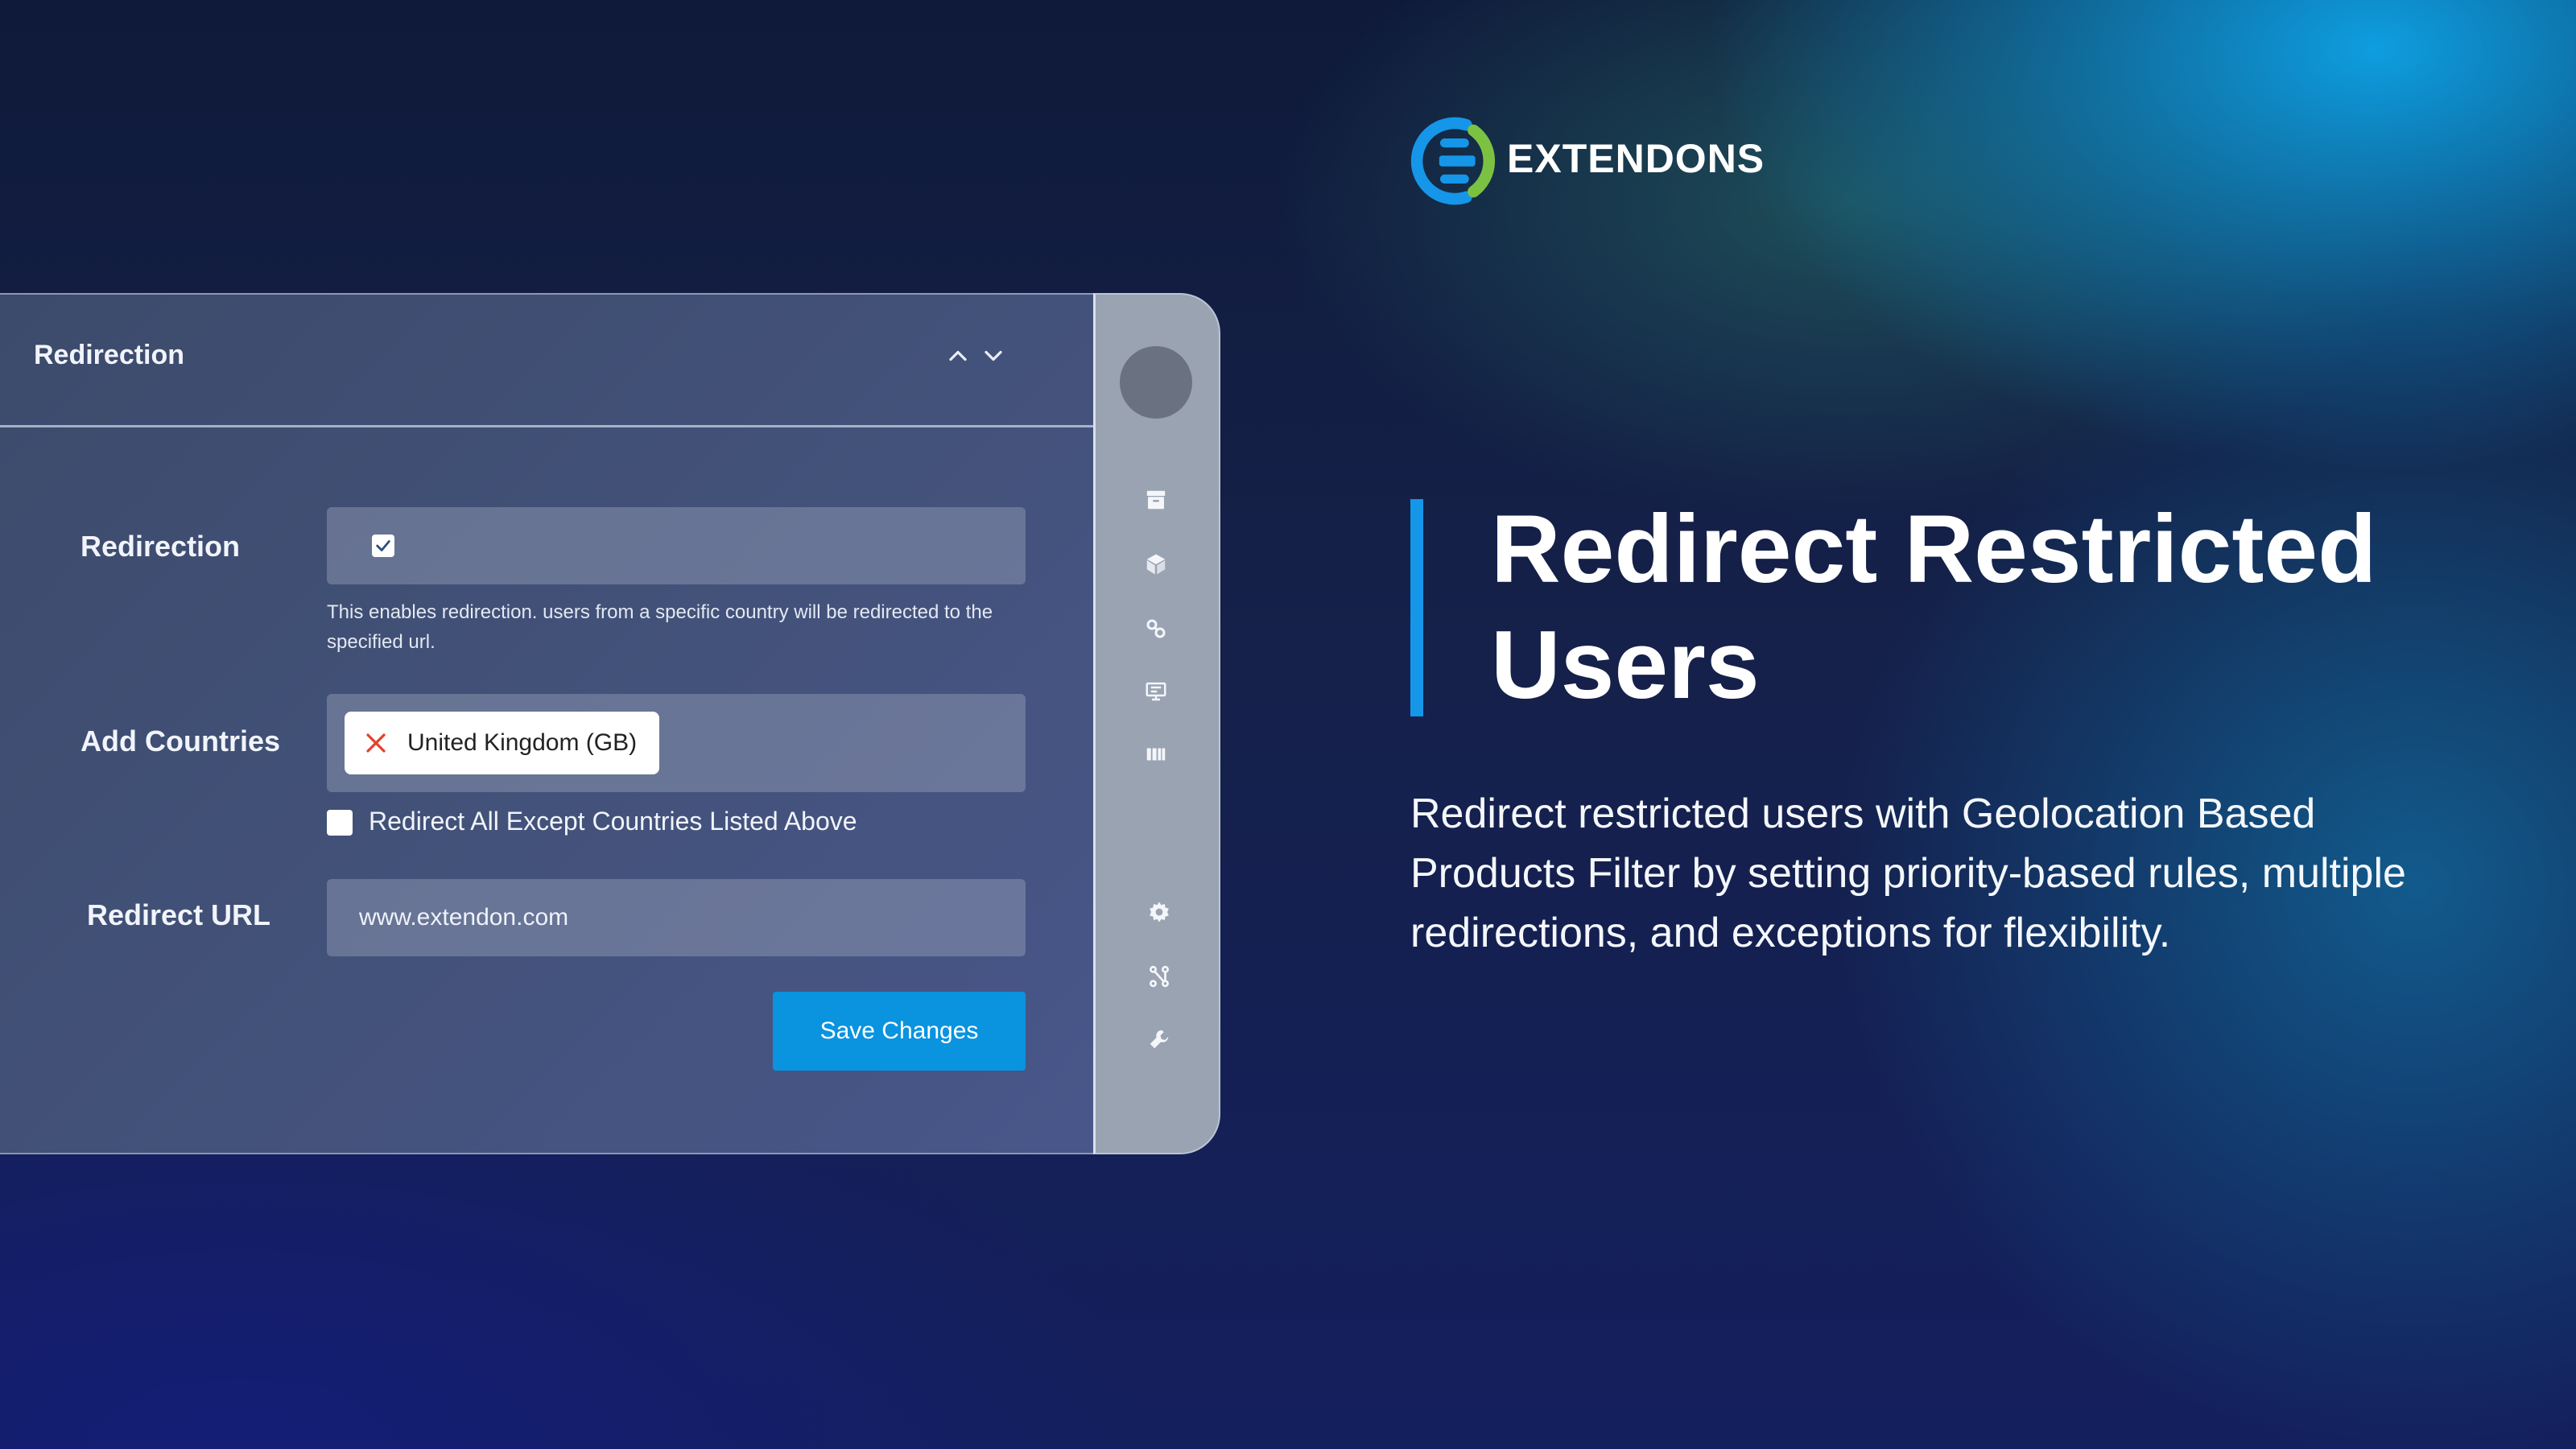  Describe the element at coordinates (676, 743) in the screenshot. I see `countries-select: United Kingdom (GB)` at that location.